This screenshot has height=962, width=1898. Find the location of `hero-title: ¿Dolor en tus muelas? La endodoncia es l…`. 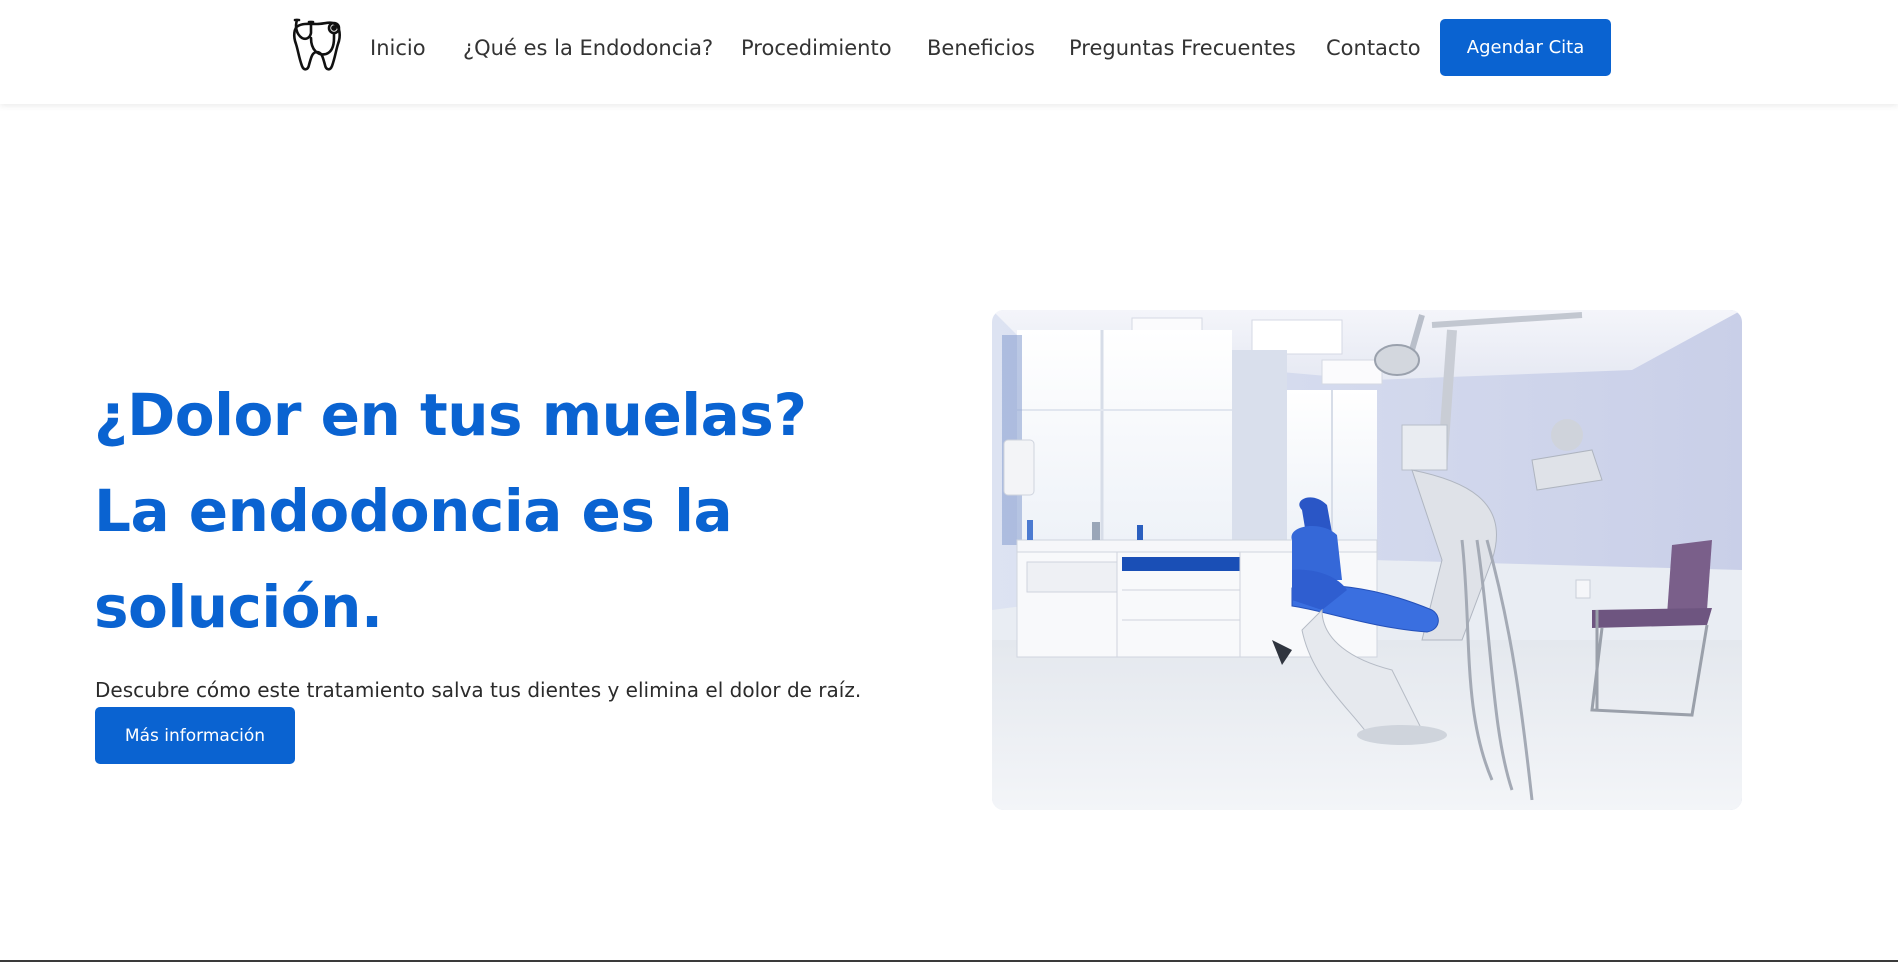

hero-title: ¿Dolor en tus muelas? La endodoncia es l… is located at coordinates (450, 511).